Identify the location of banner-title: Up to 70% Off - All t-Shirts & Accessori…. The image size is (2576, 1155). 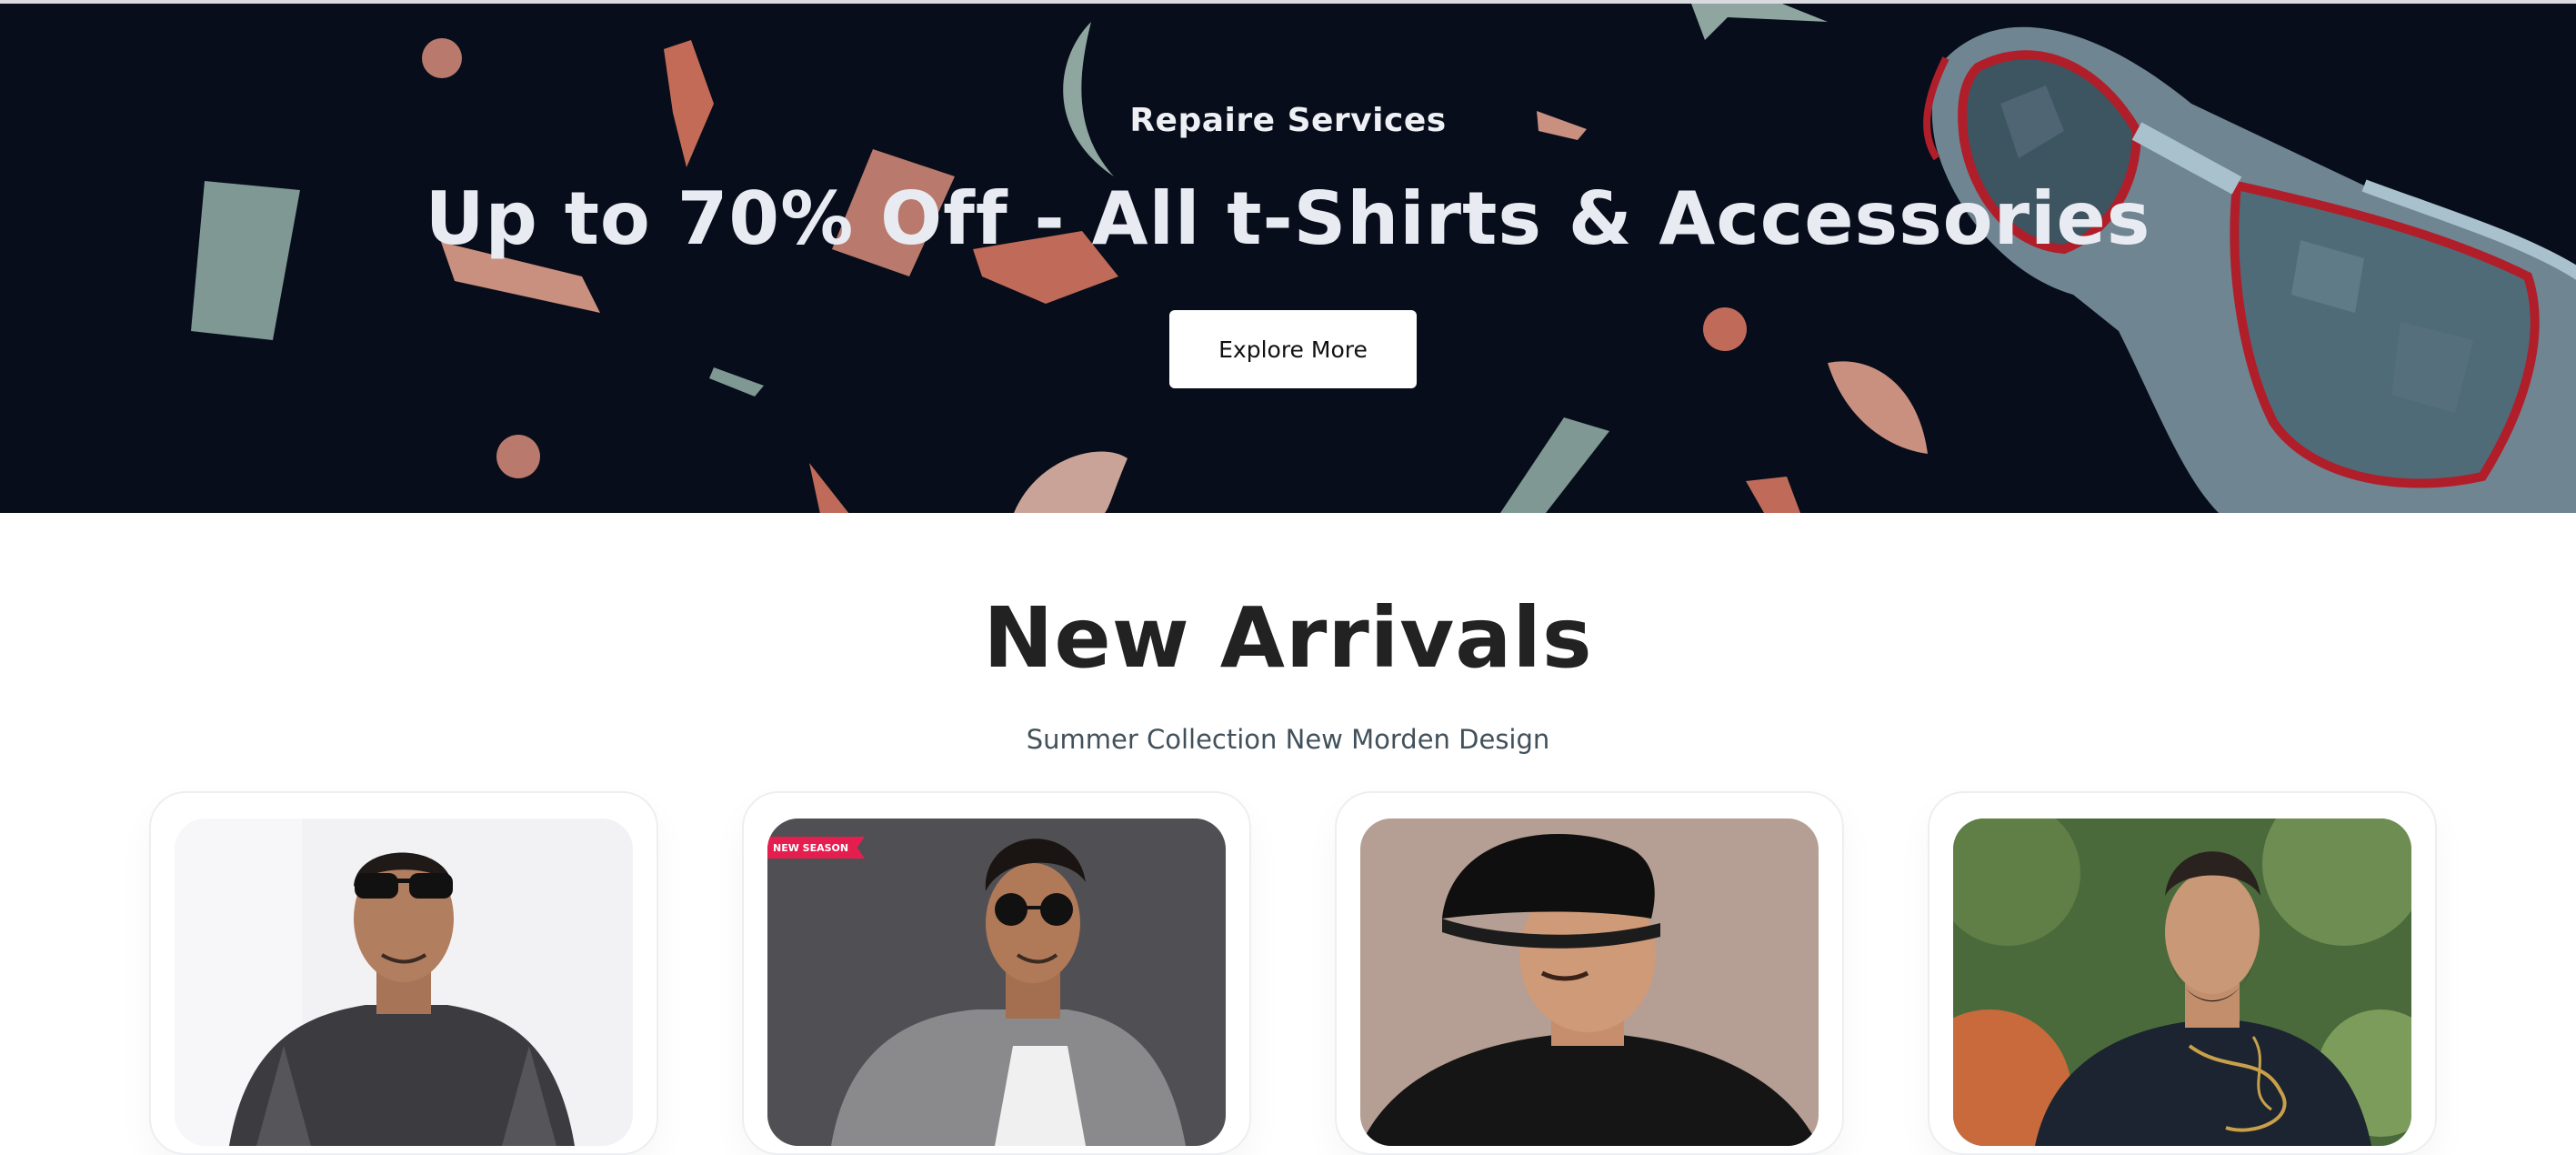
(1288, 219).